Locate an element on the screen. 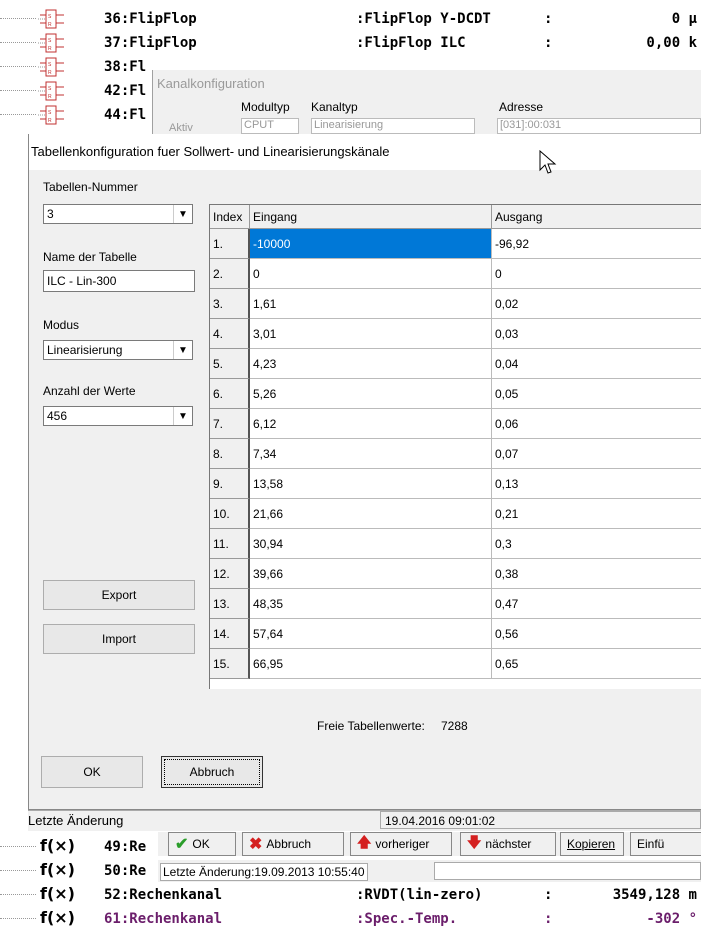  table-row: 7. 6,12 0,06 is located at coordinates (455, 424).